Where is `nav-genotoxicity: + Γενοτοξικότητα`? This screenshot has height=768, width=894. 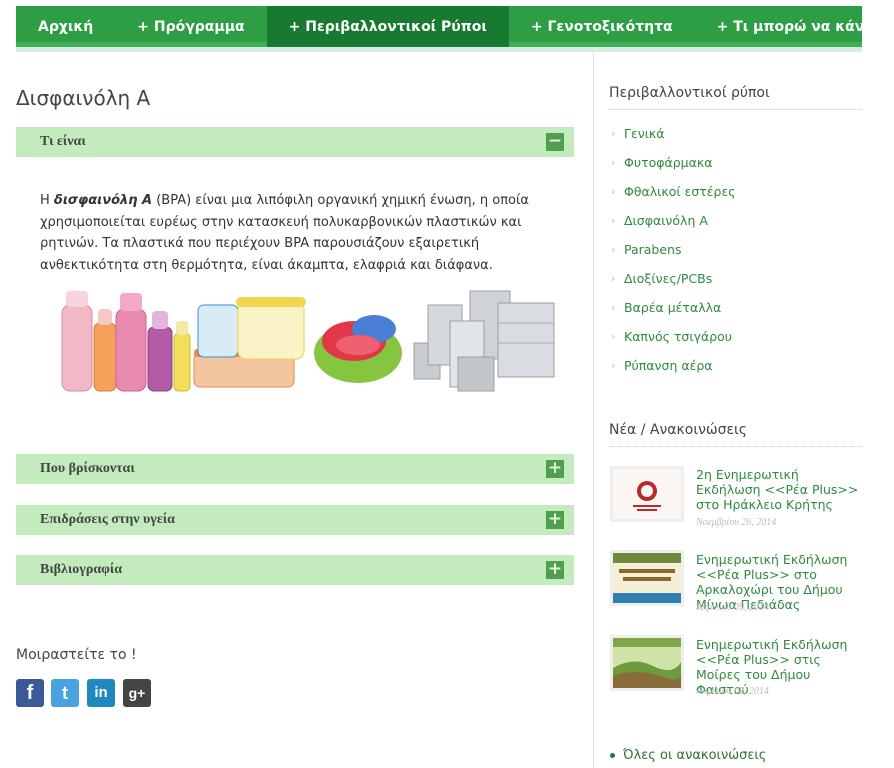 nav-genotoxicity: + Γενοτοξικότητα is located at coordinates (602, 26).